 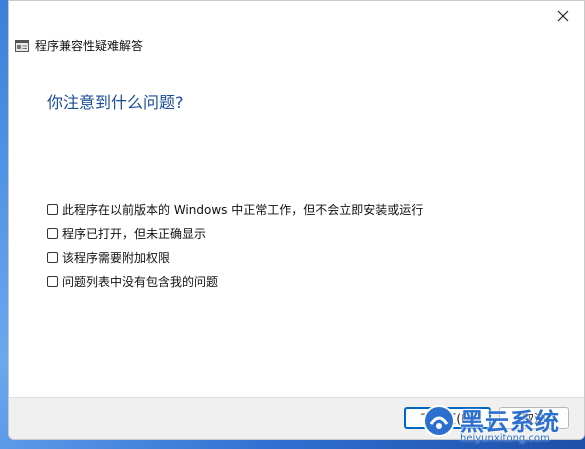 What do you see at coordinates (140, 281) in the screenshot?
I see `option-label: 问题列表中没有包含我的问题` at bounding box center [140, 281].